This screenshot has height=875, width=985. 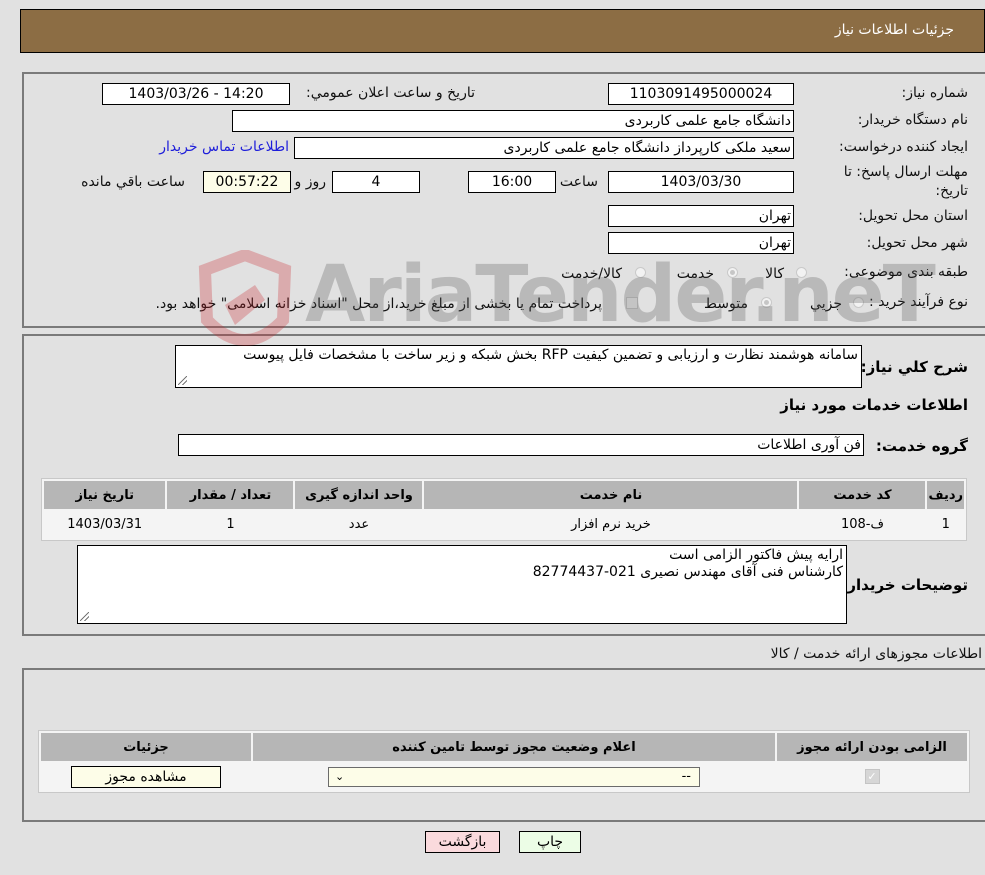 I want to click on cell-permit-details: مشاهده مجوز, so click(x=146, y=776).